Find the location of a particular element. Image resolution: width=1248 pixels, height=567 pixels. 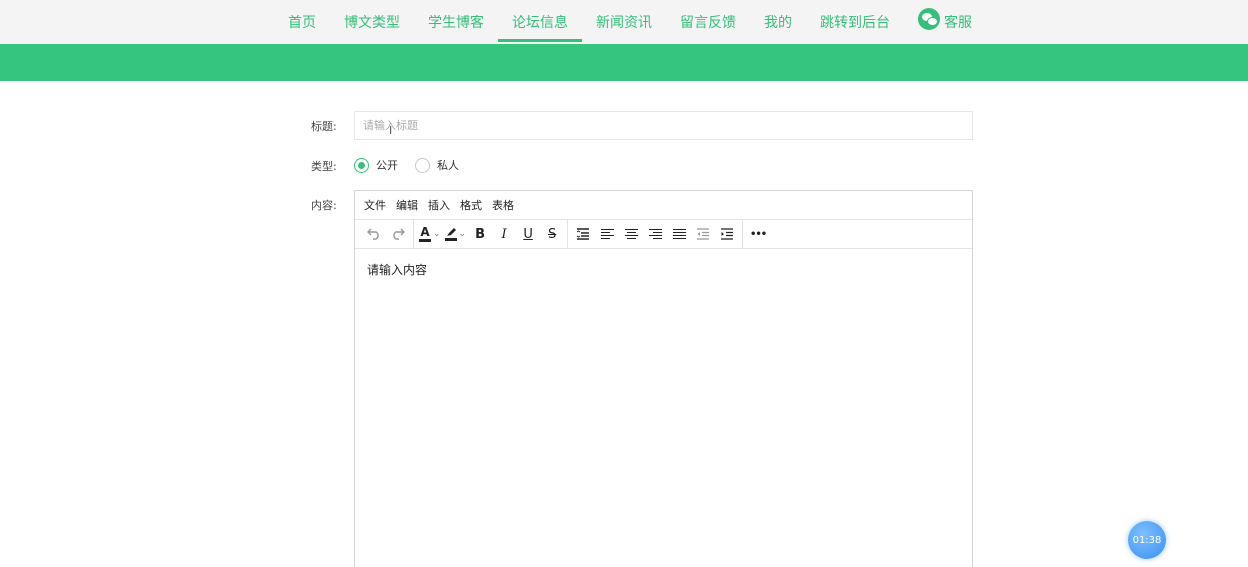

nav-item-mine: 我的 is located at coordinates (778, 22).